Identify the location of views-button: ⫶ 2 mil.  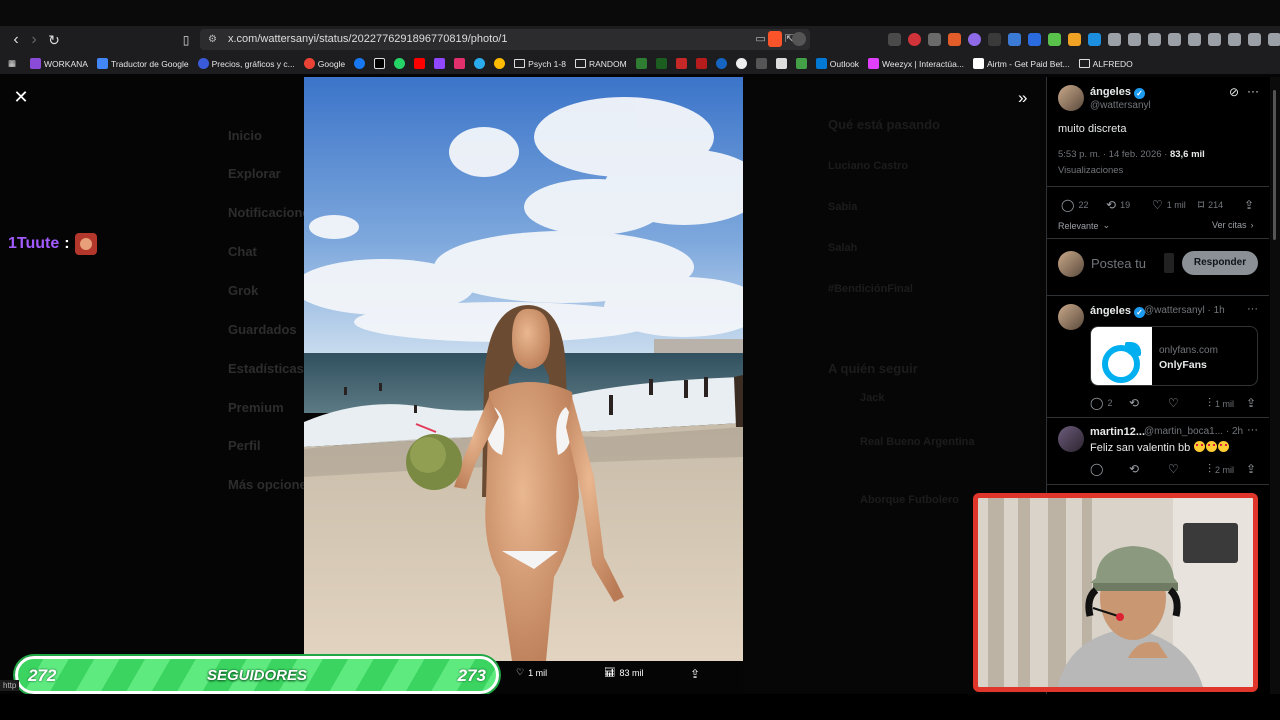
(1221, 469).